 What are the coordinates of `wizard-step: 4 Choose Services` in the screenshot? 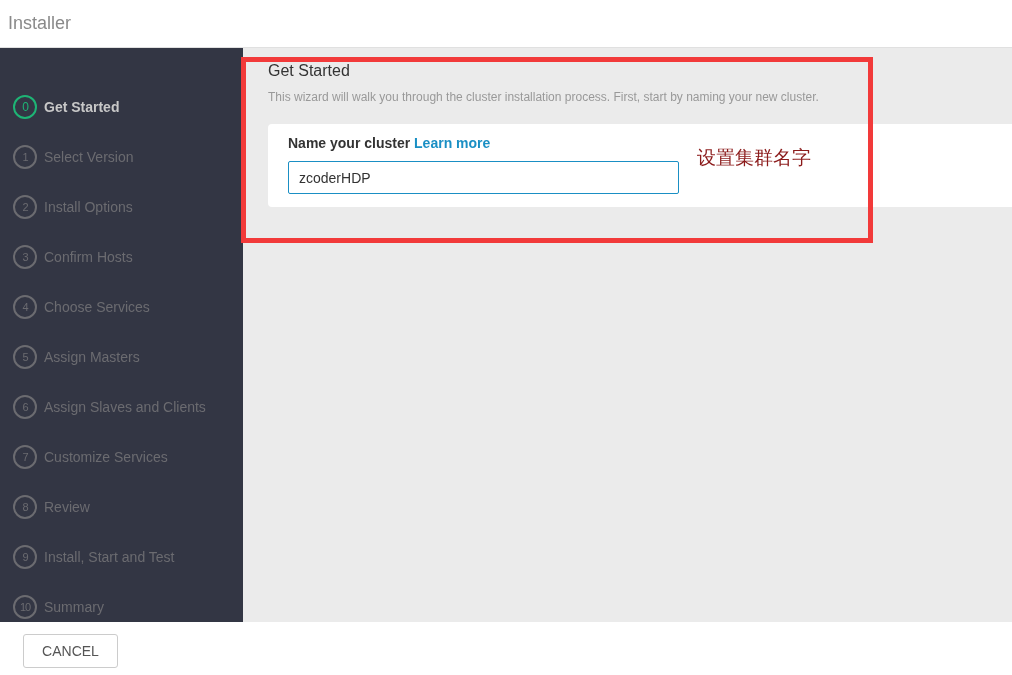 It's located at (121, 307).